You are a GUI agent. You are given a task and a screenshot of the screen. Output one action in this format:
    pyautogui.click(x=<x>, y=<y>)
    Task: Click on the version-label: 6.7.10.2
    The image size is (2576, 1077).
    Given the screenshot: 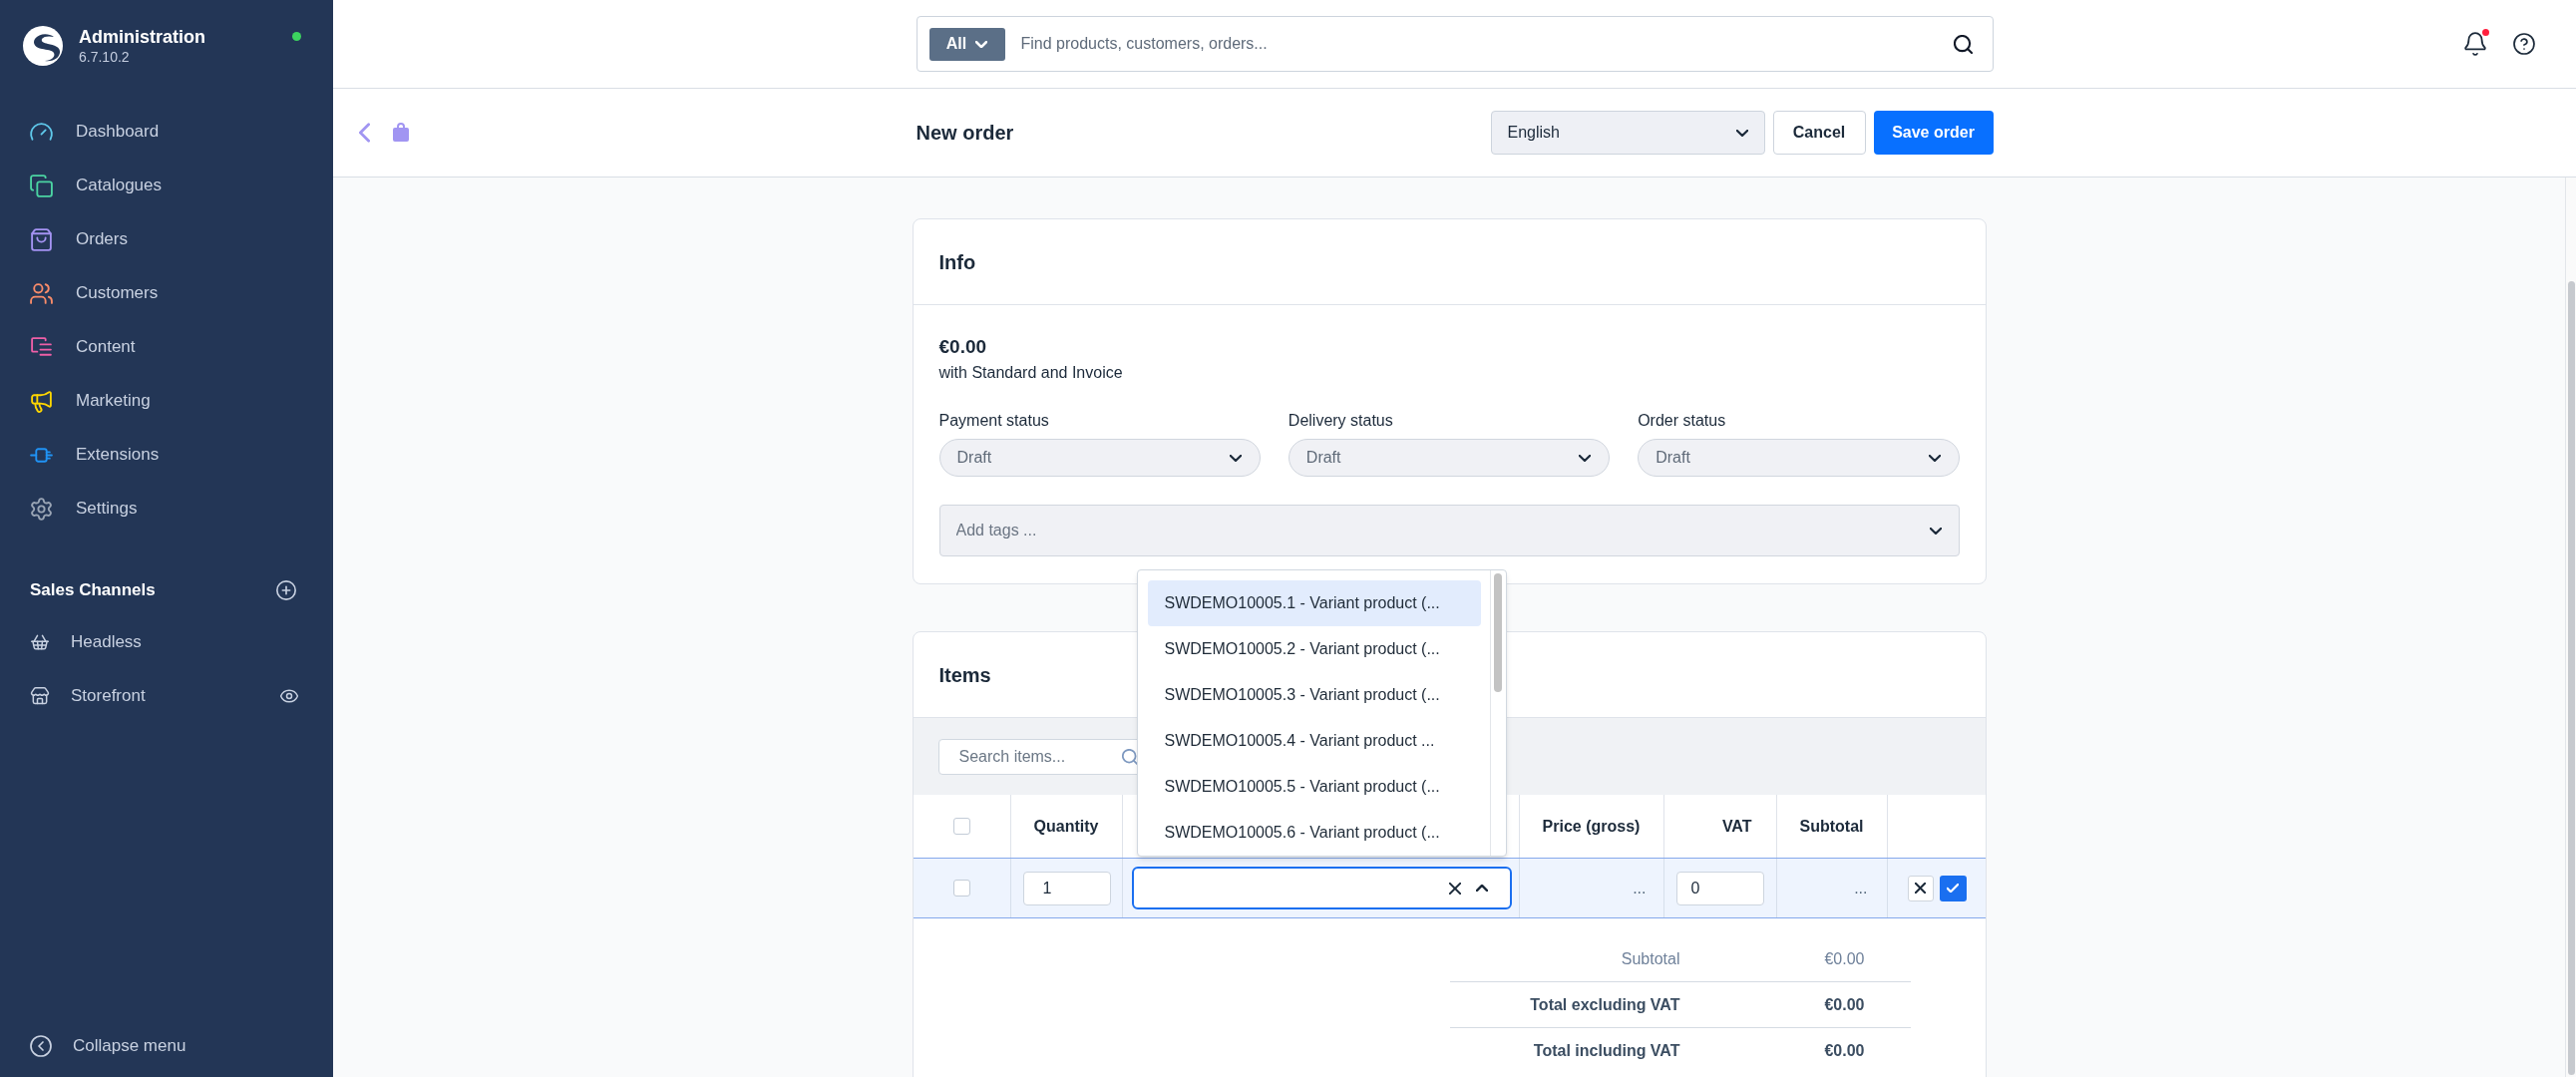 What is the action you would take?
    pyautogui.click(x=105, y=57)
    